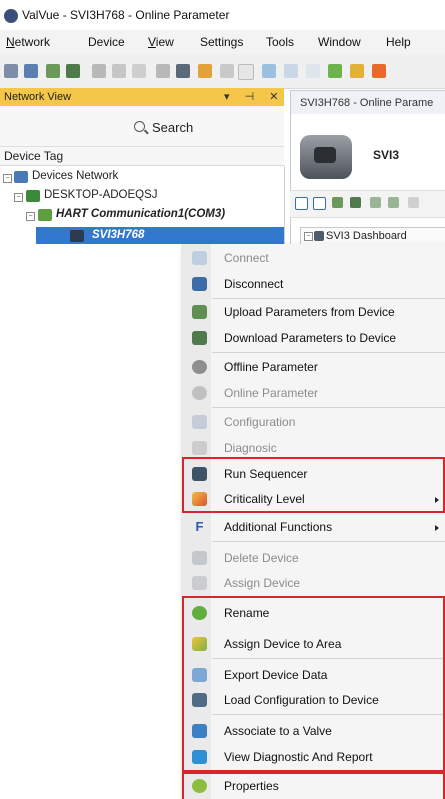 This screenshot has height=799, width=445. Describe the element at coordinates (313, 71) in the screenshot. I see `toolbar-rename-icon` at that location.